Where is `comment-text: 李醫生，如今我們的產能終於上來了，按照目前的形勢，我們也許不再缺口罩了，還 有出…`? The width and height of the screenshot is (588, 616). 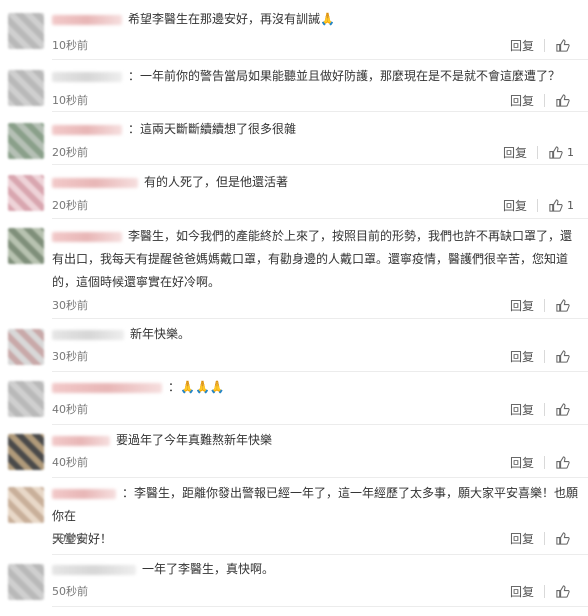
comment-text: 李醫生，如今我們的產能終於上來了，按照目前的形勢，我們也許不再缺口罩了，還 有出… is located at coordinates (312, 259).